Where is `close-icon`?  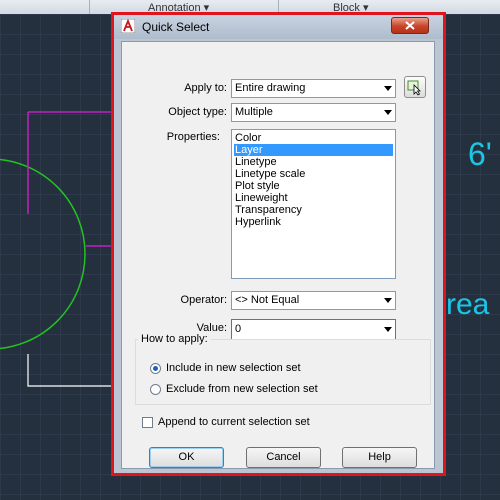
close-icon is located at coordinates (410, 25).